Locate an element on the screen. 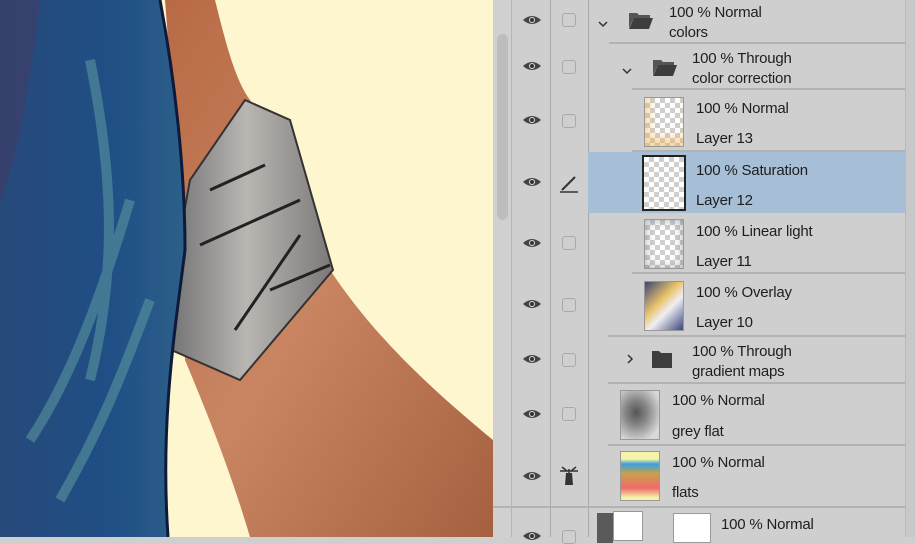 Image resolution: width=915 pixels, height=544 pixels. layer-name: flats is located at coordinates (685, 492).